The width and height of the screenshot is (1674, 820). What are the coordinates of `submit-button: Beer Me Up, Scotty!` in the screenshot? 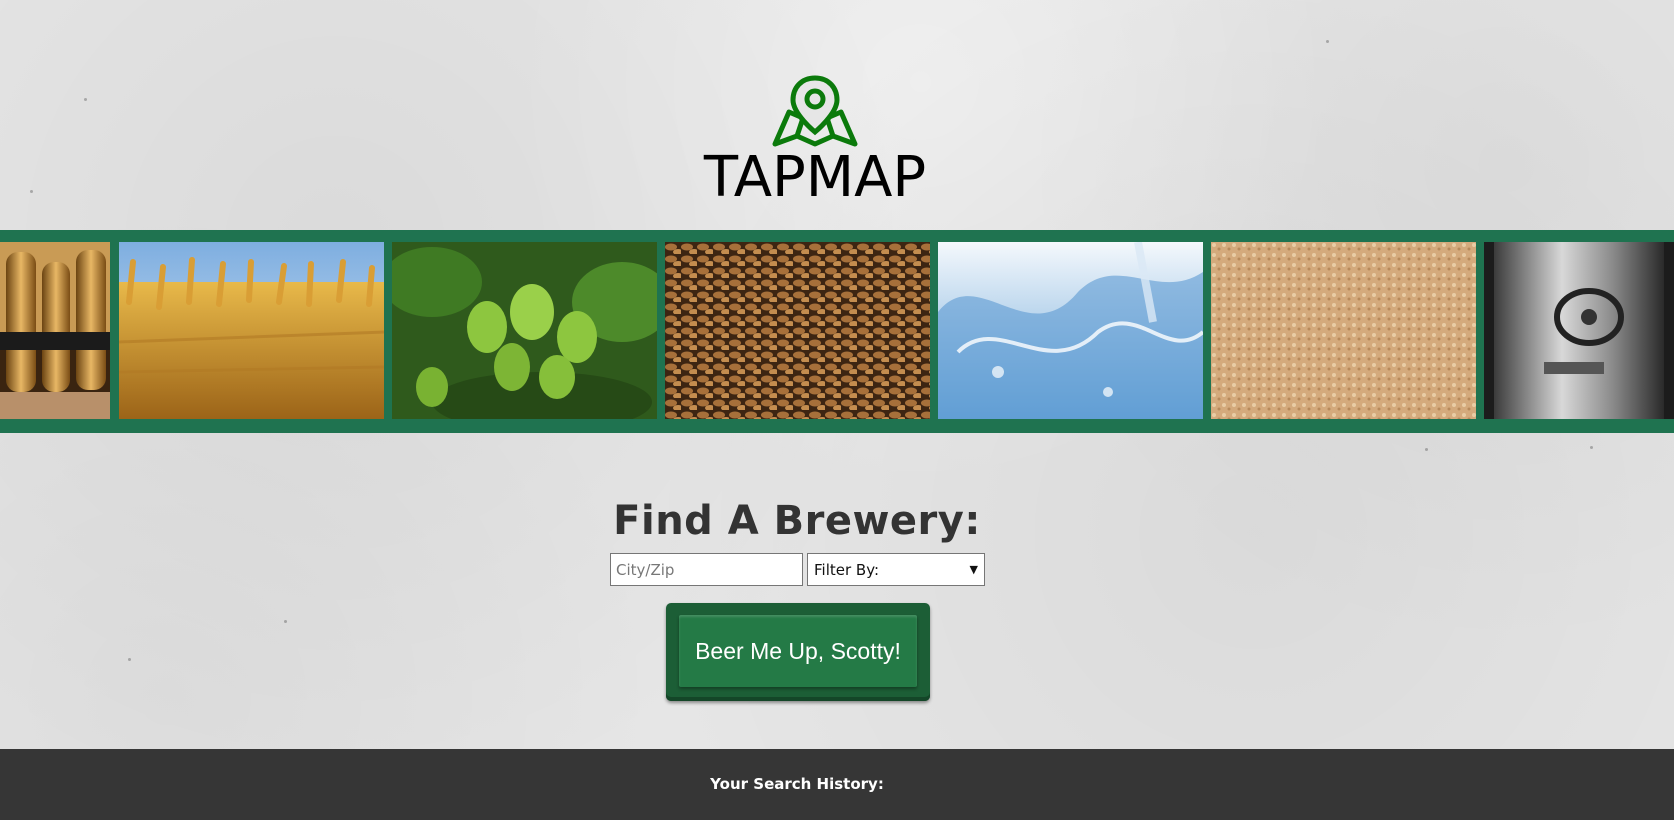 It's located at (798, 652).